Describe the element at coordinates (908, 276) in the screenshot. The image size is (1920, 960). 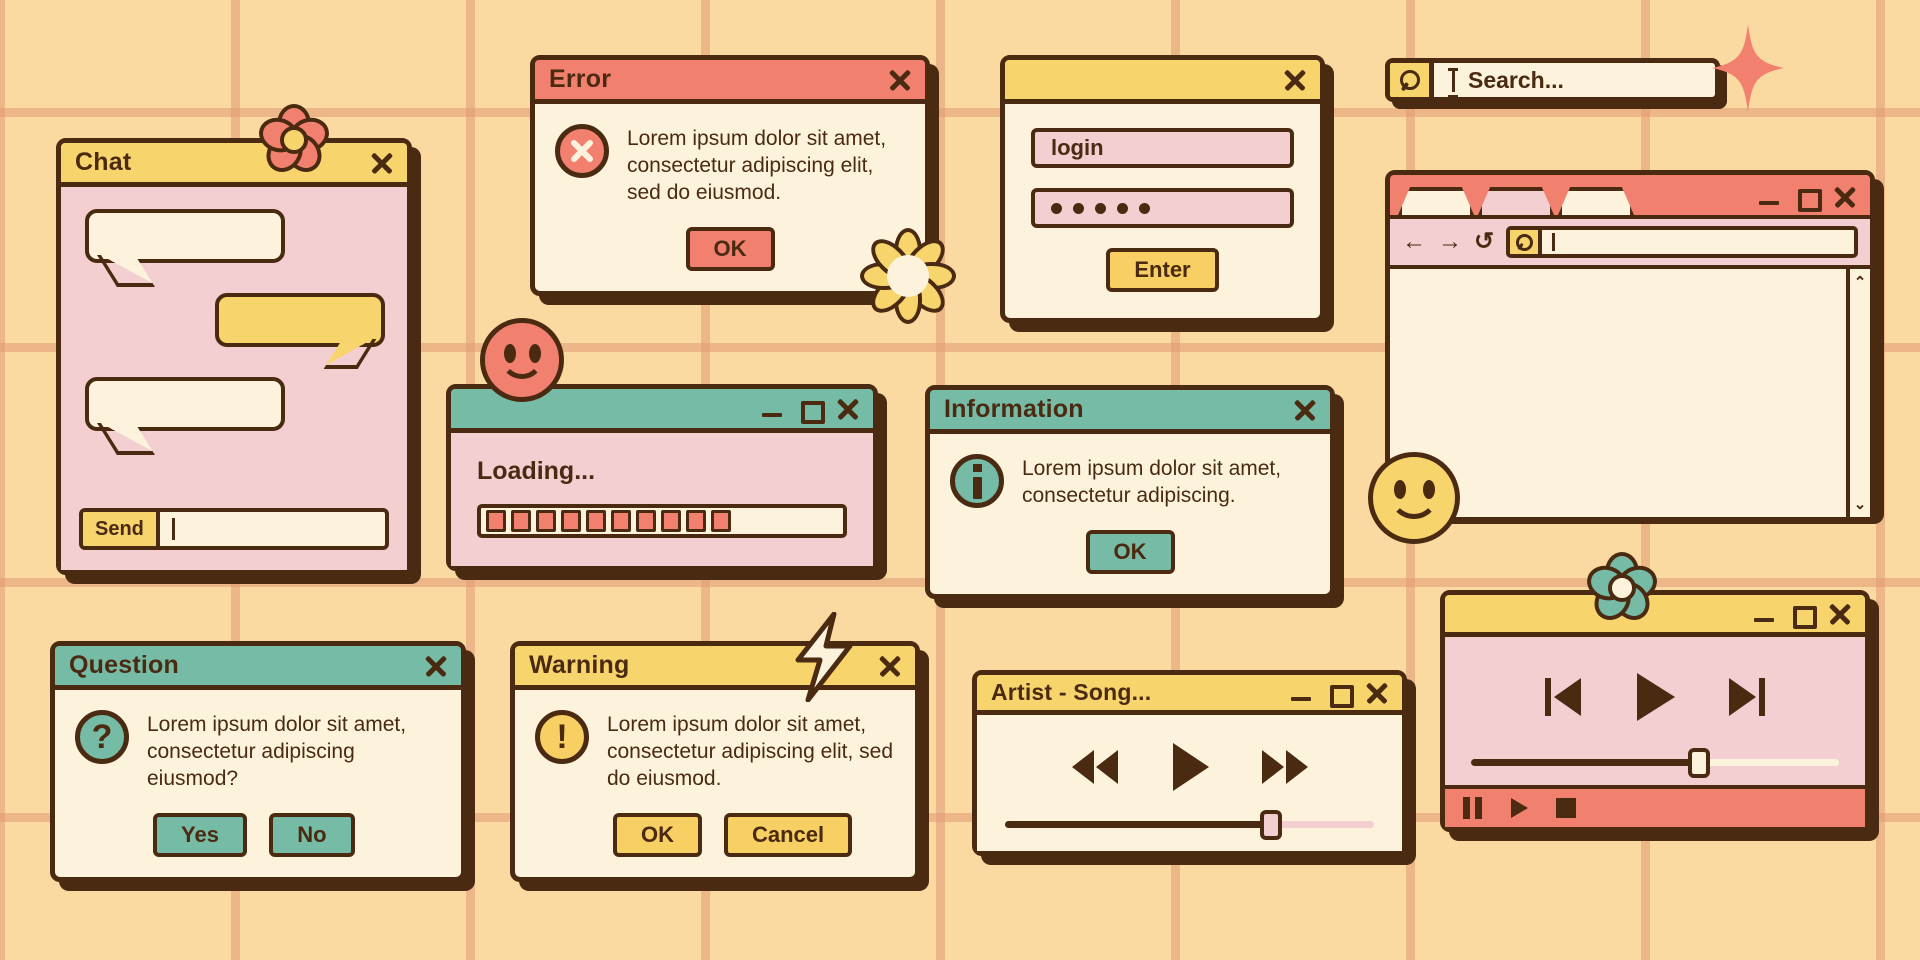
I see `yellow-daisy-icon` at that location.